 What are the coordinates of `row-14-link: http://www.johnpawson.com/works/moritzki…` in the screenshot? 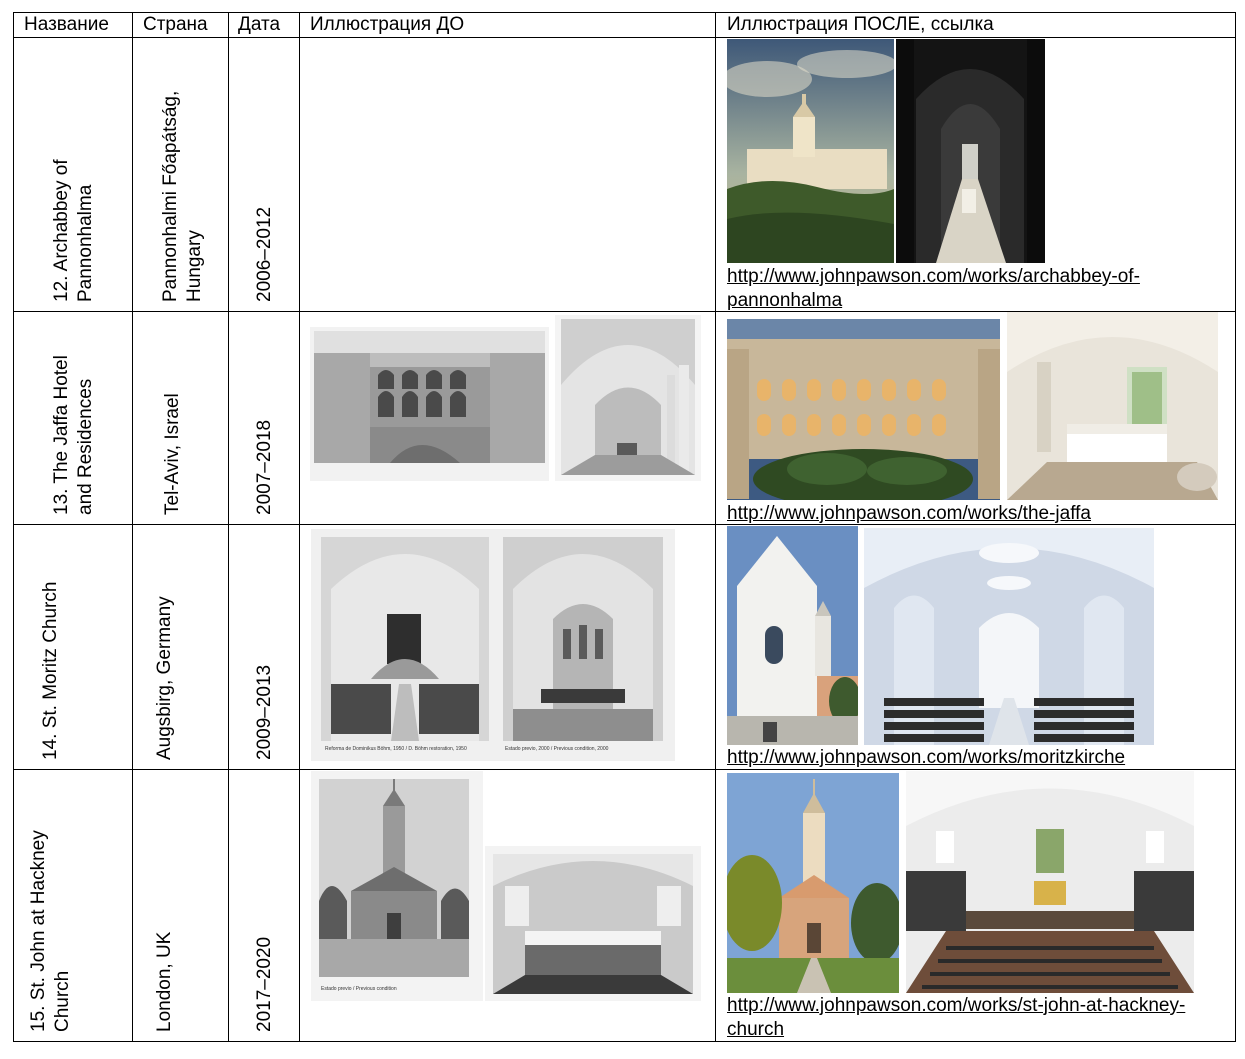 It's located at (926, 758).